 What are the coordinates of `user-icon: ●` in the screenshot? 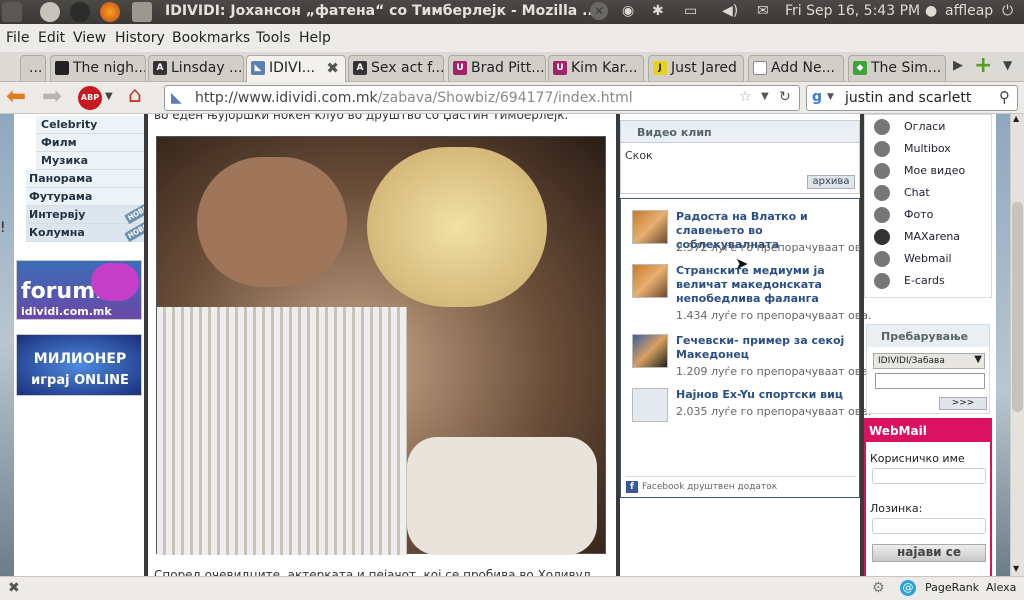 It's located at (931, 11).